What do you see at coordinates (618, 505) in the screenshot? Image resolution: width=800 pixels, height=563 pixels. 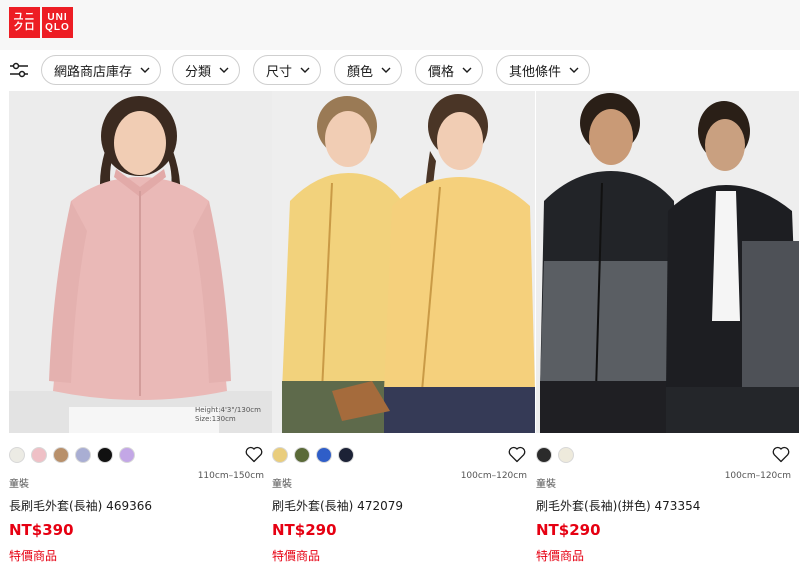 I see `product-name: 刷毛外套(長袖)(拼色) 473354` at bounding box center [618, 505].